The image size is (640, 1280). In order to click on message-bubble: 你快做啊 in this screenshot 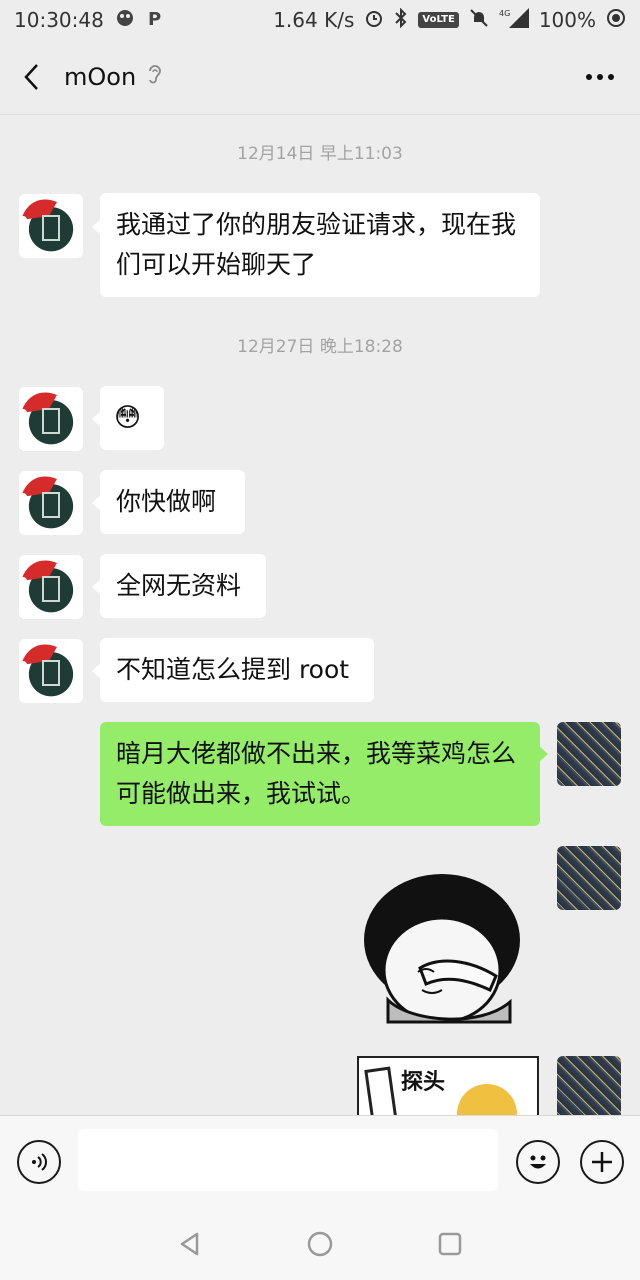, I will do `click(172, 502)`.